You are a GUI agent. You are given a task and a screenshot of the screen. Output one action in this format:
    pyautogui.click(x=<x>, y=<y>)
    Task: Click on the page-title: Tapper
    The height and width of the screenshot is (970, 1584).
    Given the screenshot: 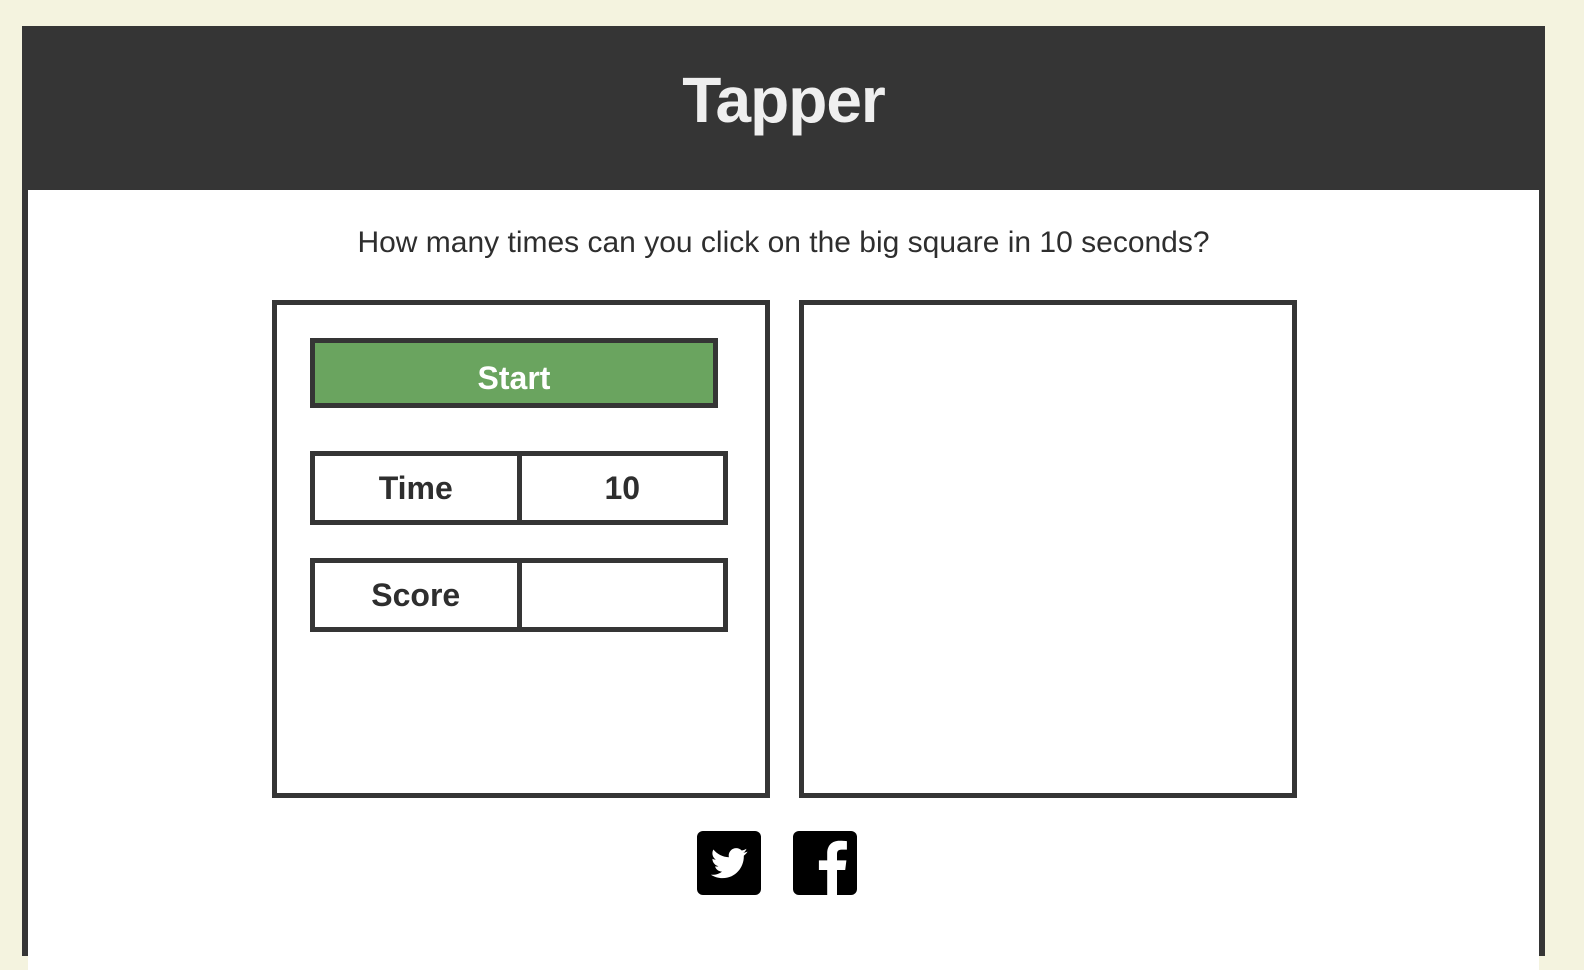 What is the action you would take?
    pyautogui.click(x=784, y=100)
    